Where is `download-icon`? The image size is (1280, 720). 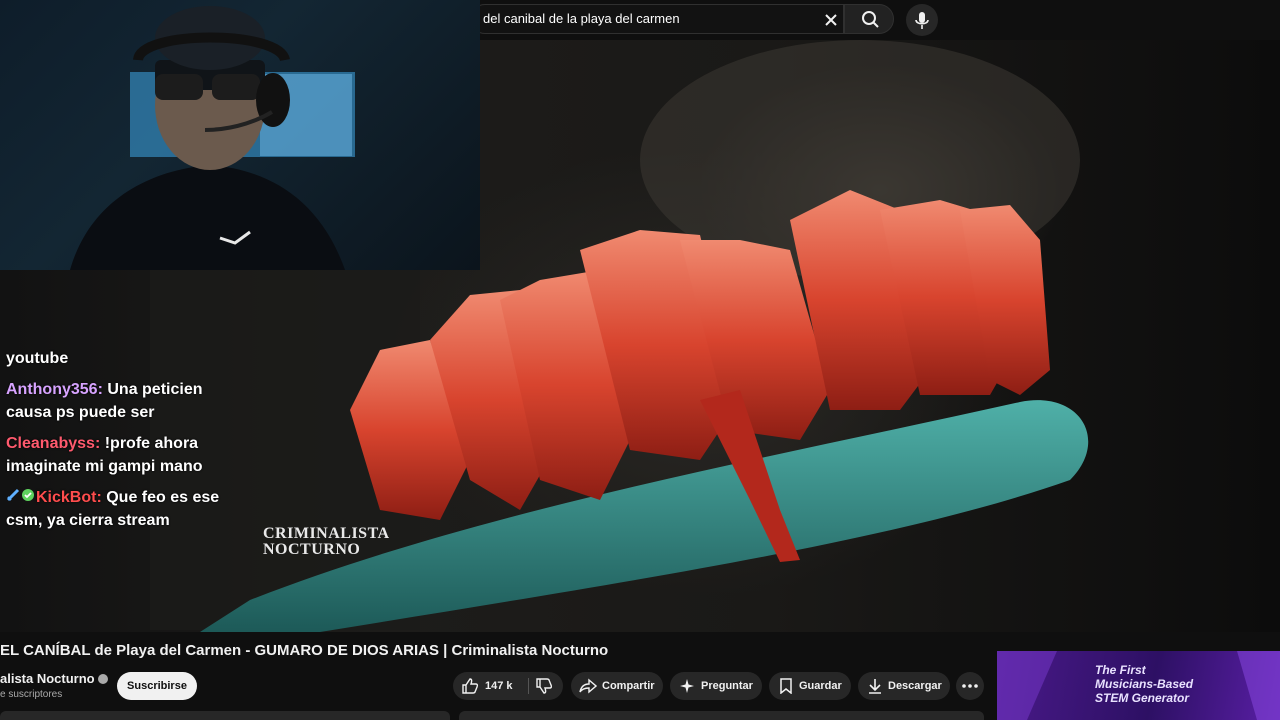
download-icon is located at coordinates (875, 686).